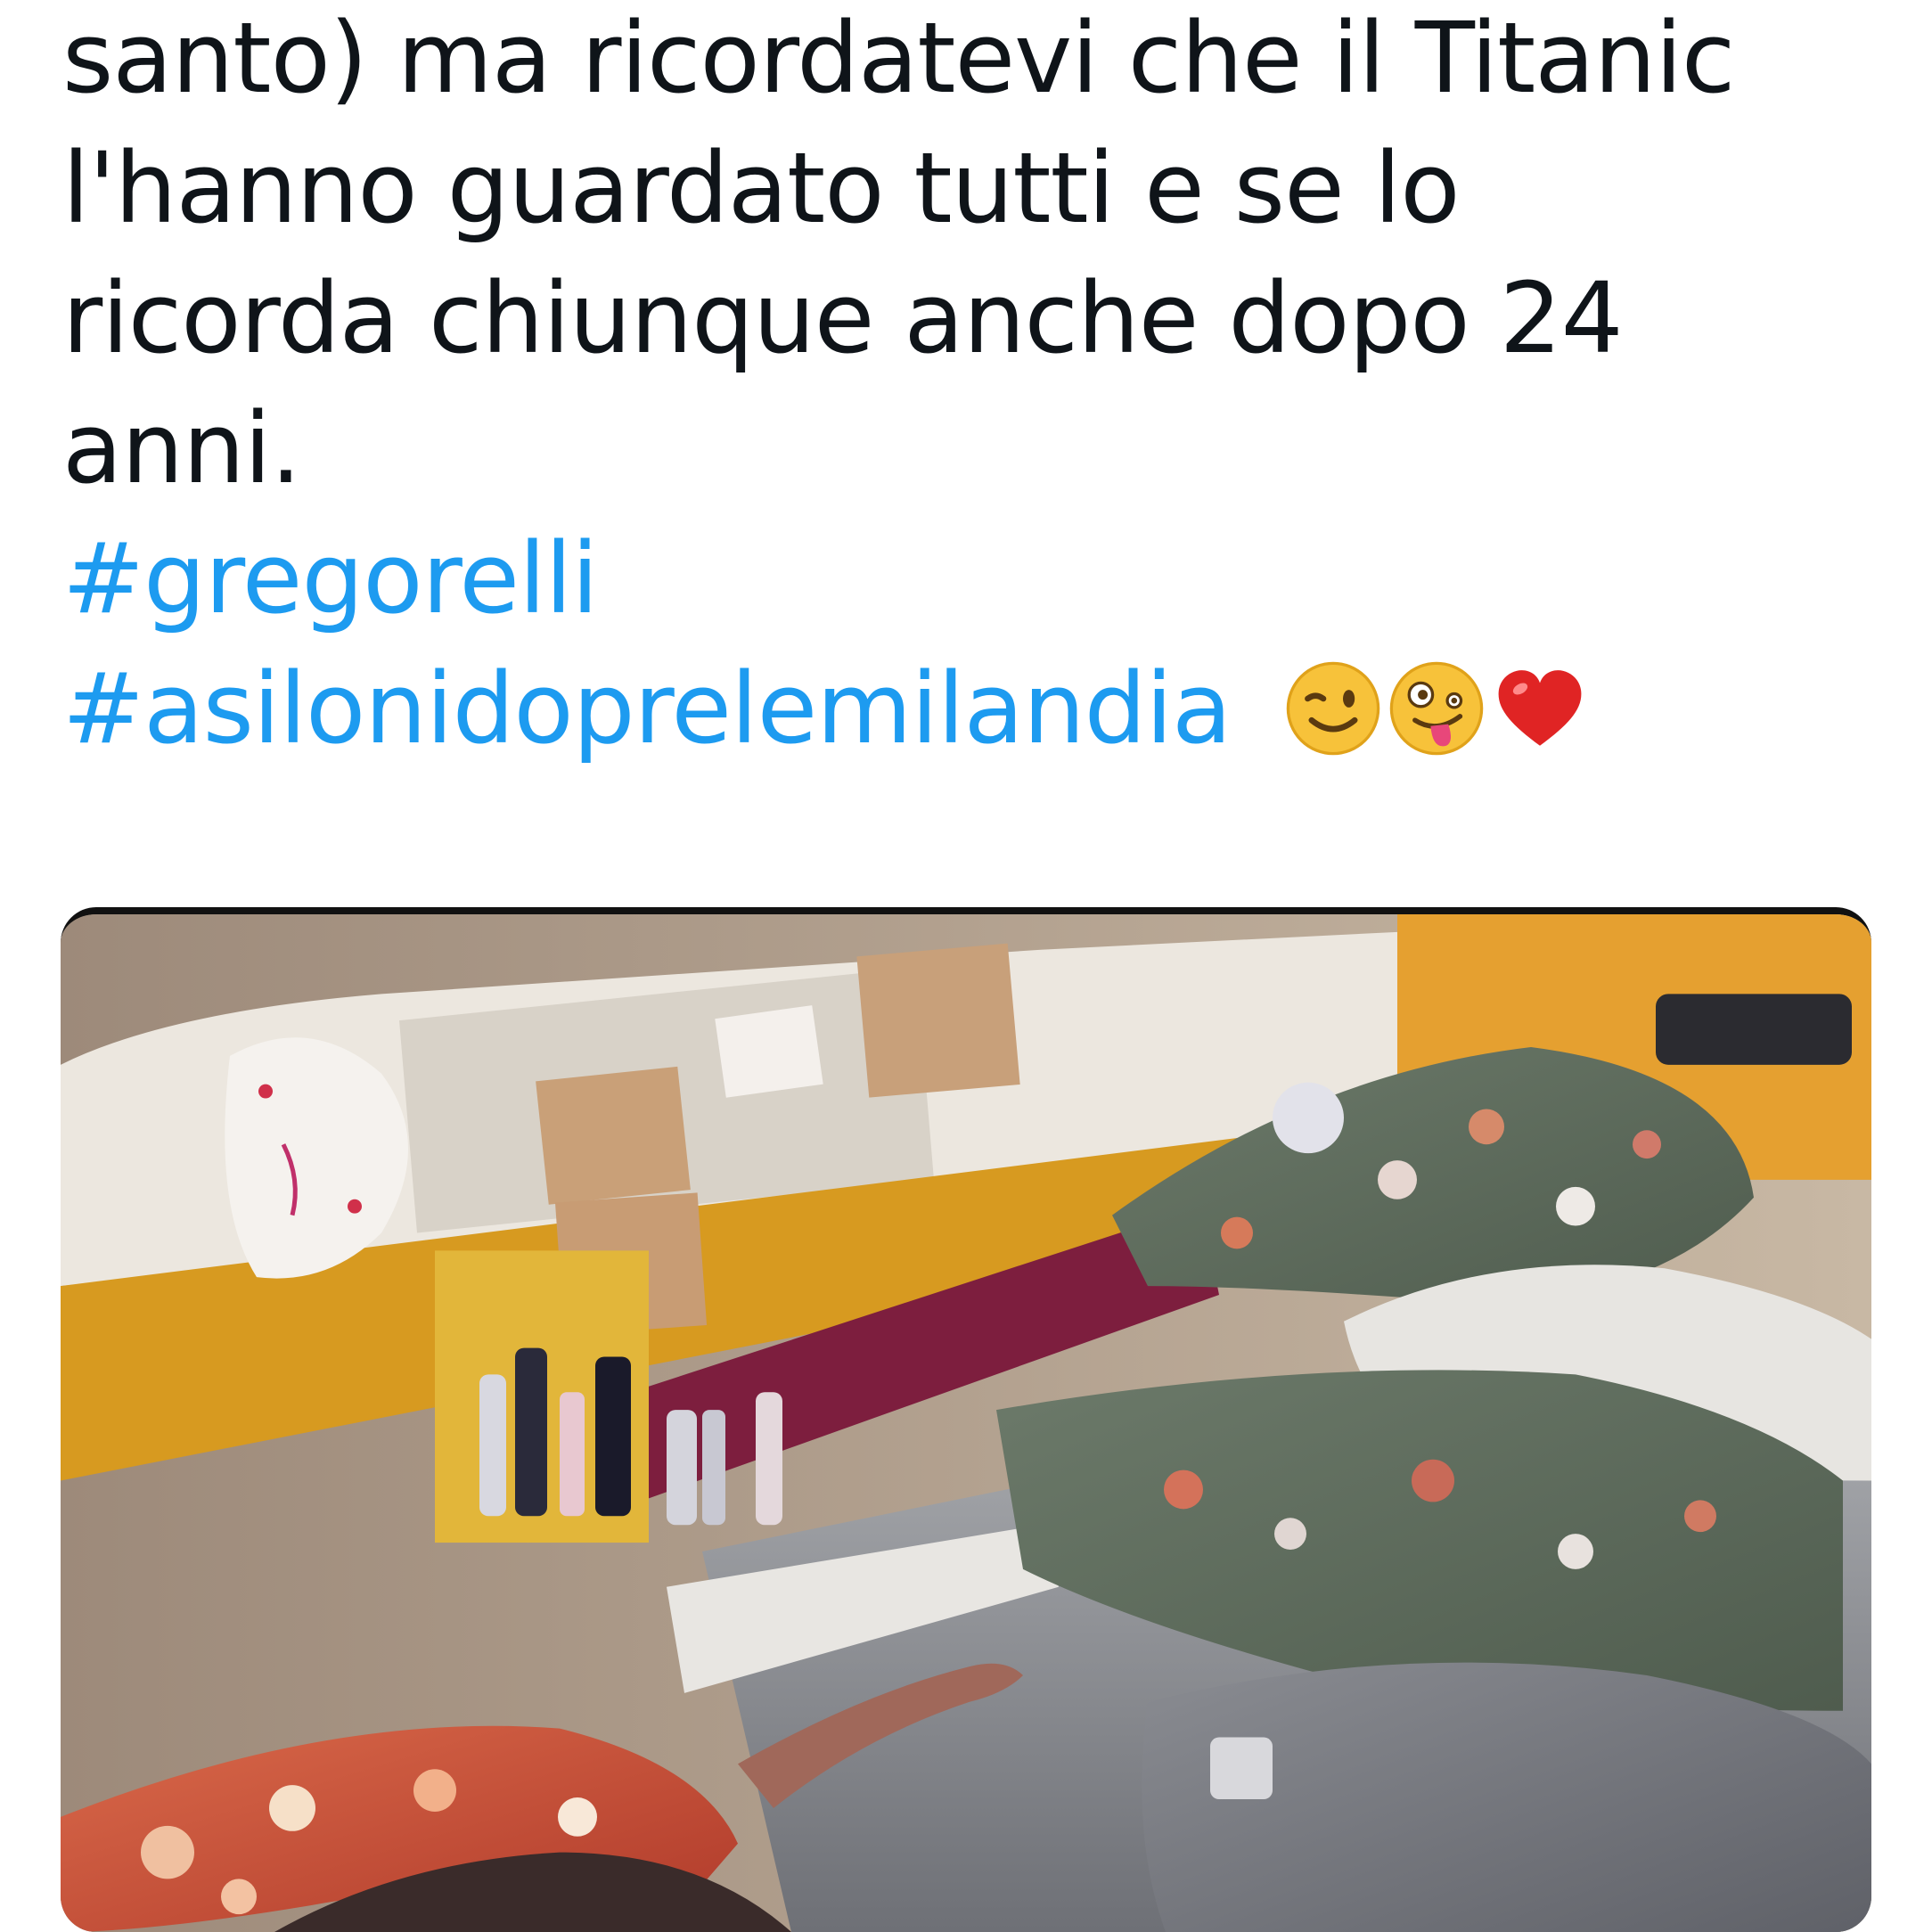  Describe the element at coordinates (181, 448) in the screenshot. I see `tweet-text-line-4: anni.` at that location.